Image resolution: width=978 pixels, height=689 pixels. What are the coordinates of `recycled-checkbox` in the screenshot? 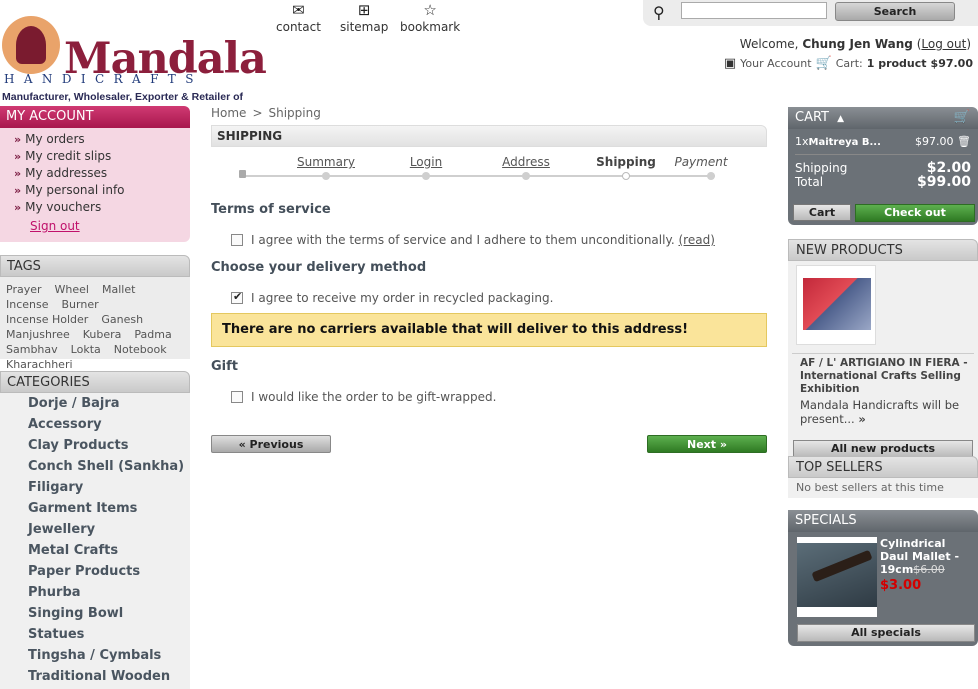 It's located at (237, 297).